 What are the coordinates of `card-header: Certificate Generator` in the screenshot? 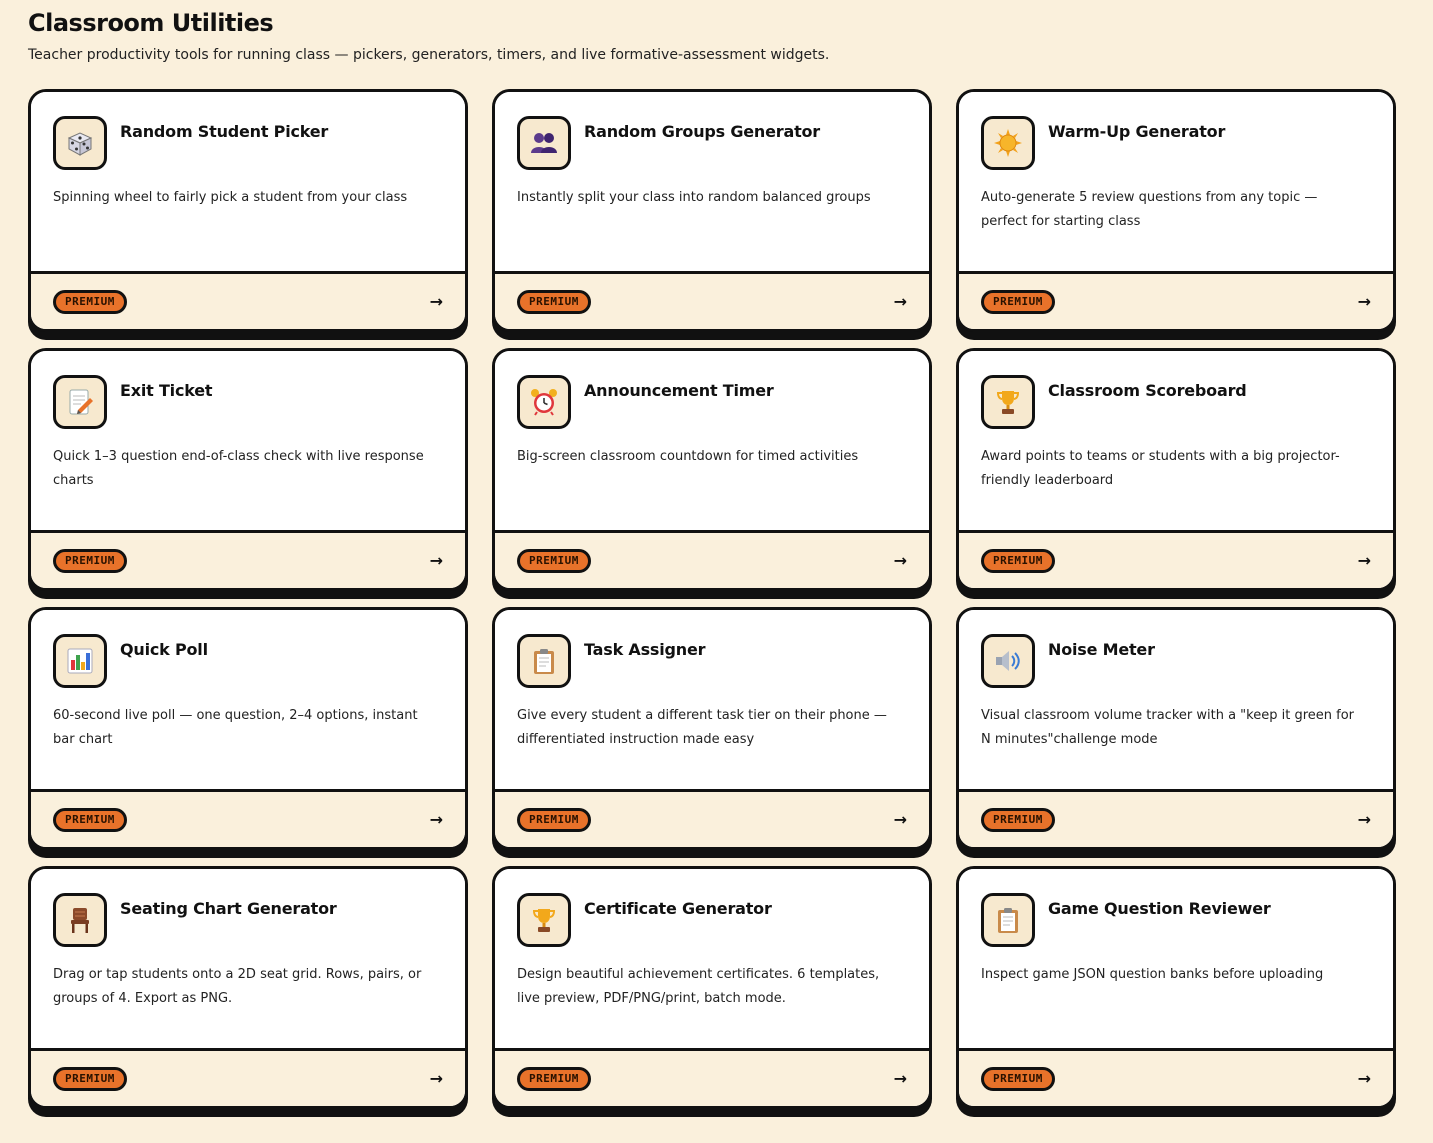 It's located at (712, 920).